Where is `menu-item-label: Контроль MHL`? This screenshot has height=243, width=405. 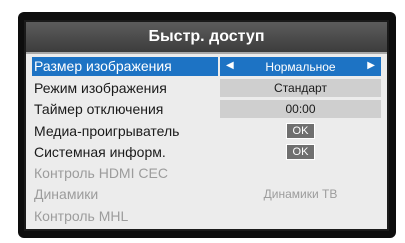
menu-item-label: Контроль MHL is located at coordinates (81, 215).